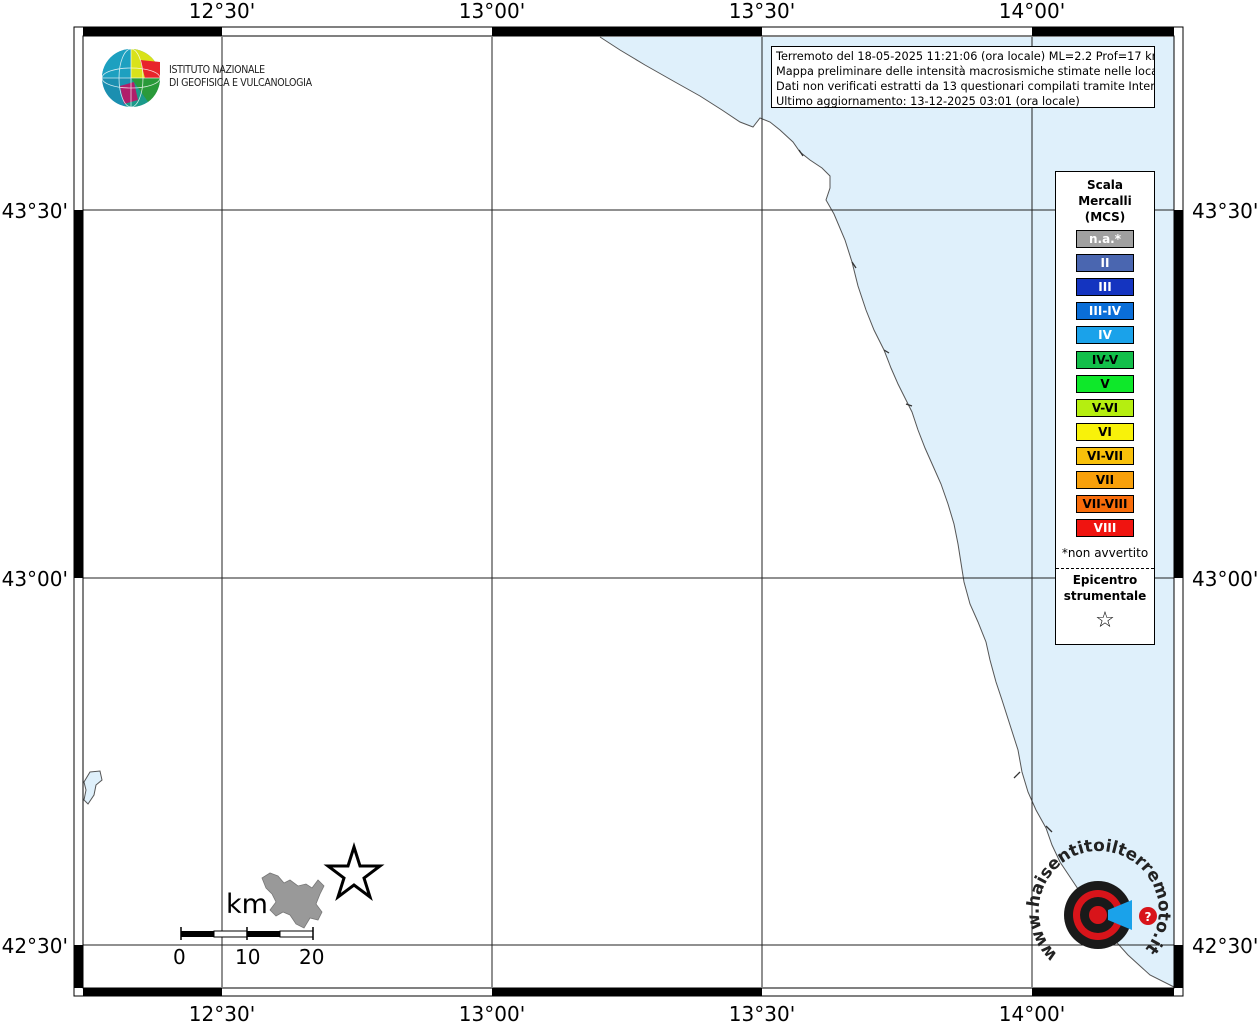  I want to click on scale-label: 20, so click(312, 957).